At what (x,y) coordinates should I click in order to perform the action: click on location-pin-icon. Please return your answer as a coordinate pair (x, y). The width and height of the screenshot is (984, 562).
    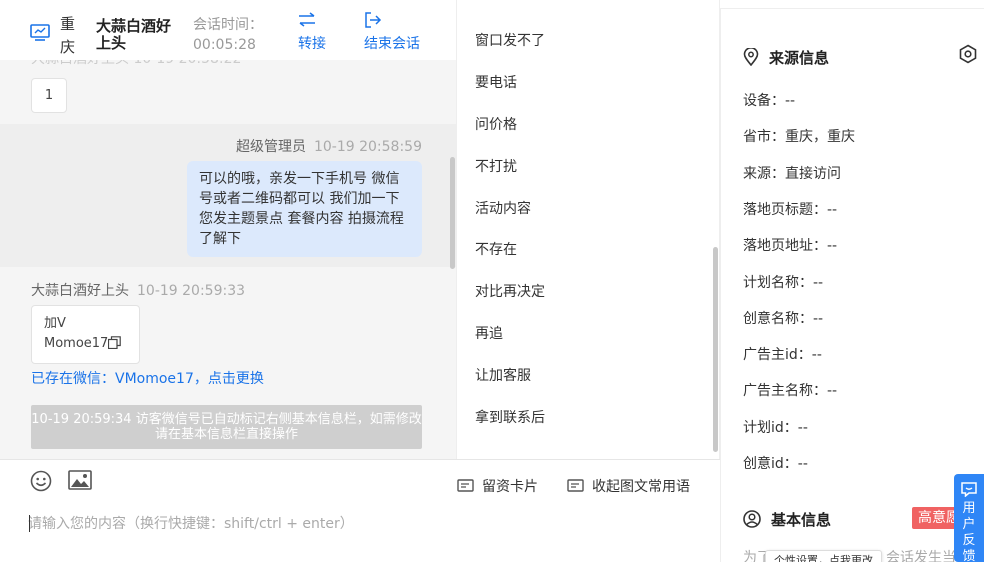
    Looking at the image, I should click on (756, 57).